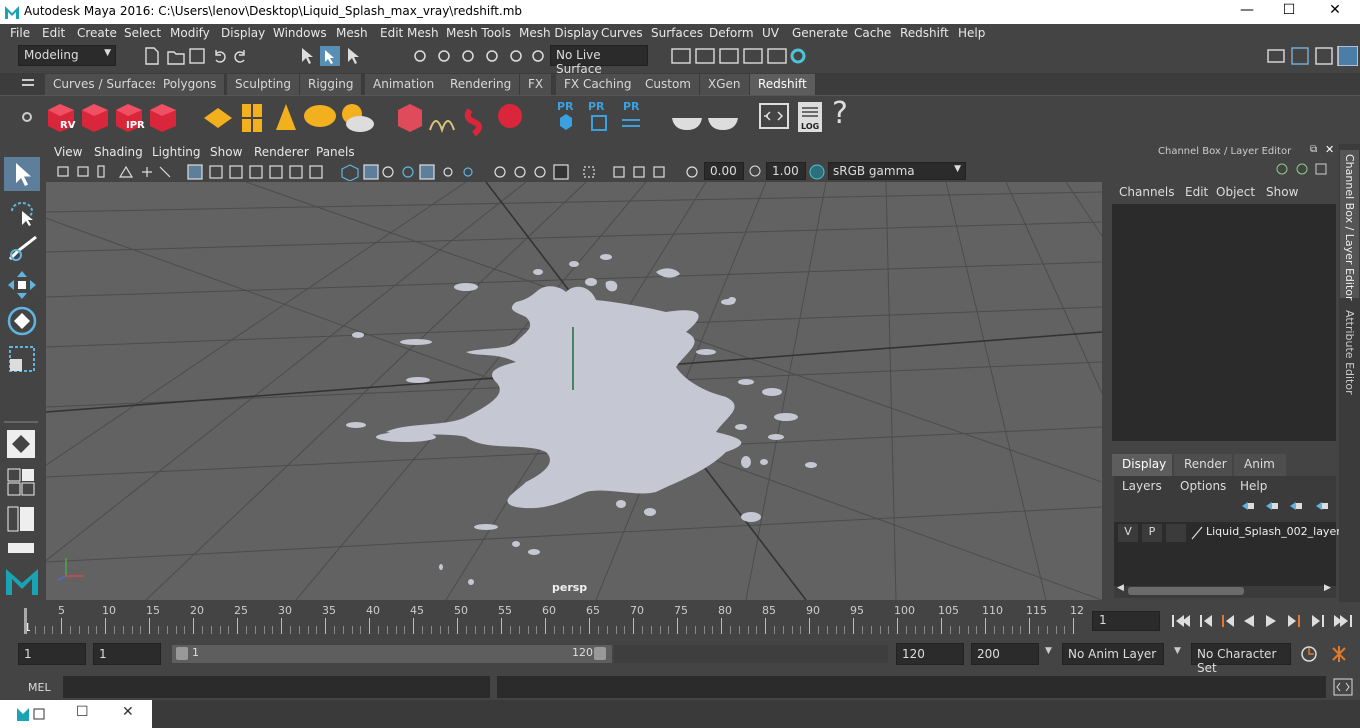 Image resolution: width=1360 pixels, height=728 pixels. I want to click on menu-modify: Modify, so click(190, 33).